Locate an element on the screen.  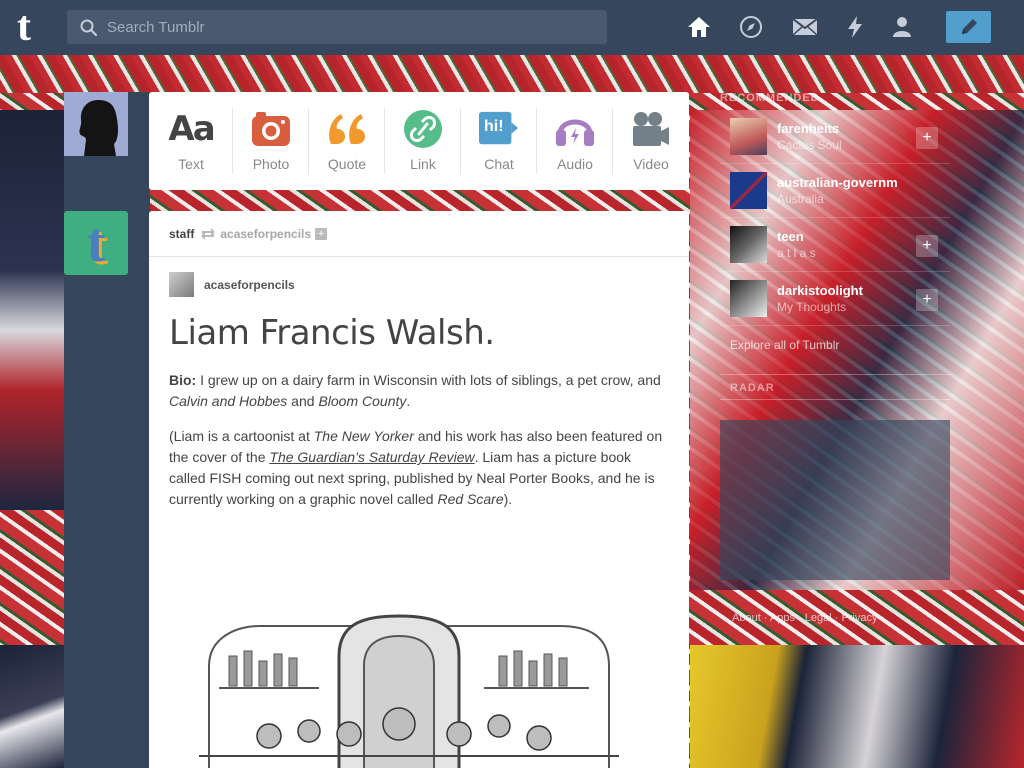
user-avatar is located at coordinates (96, 124).